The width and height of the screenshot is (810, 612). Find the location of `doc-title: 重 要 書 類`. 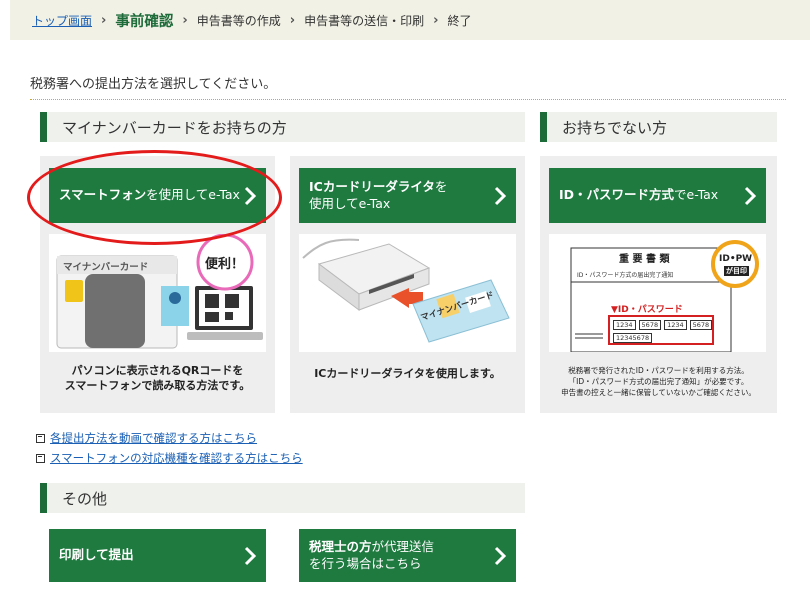

doc-title: 重 要 書 類 is located at coordinates (644, 259).